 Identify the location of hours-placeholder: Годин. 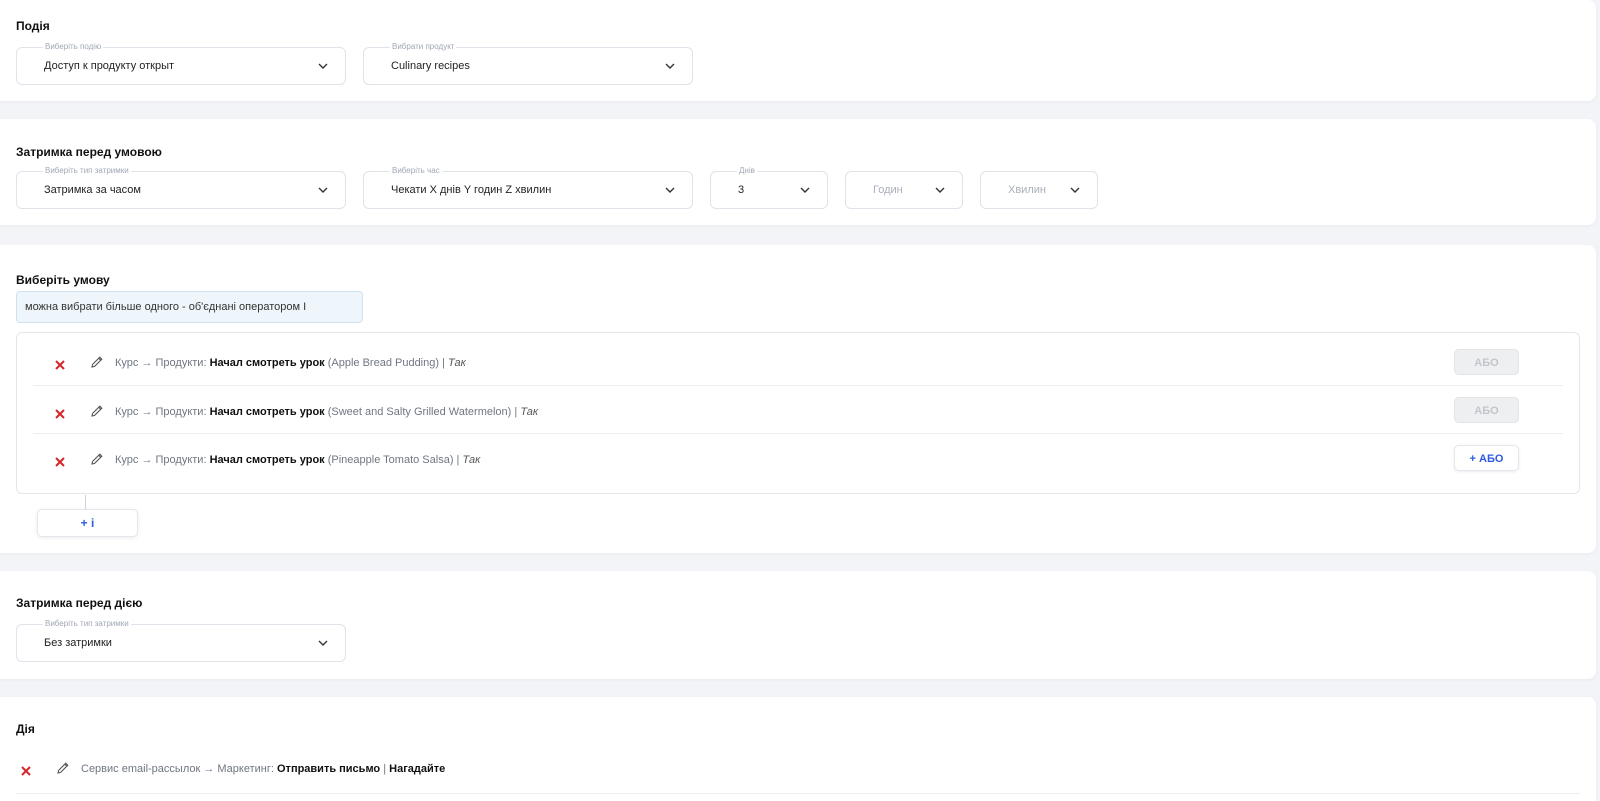
(888, 190).